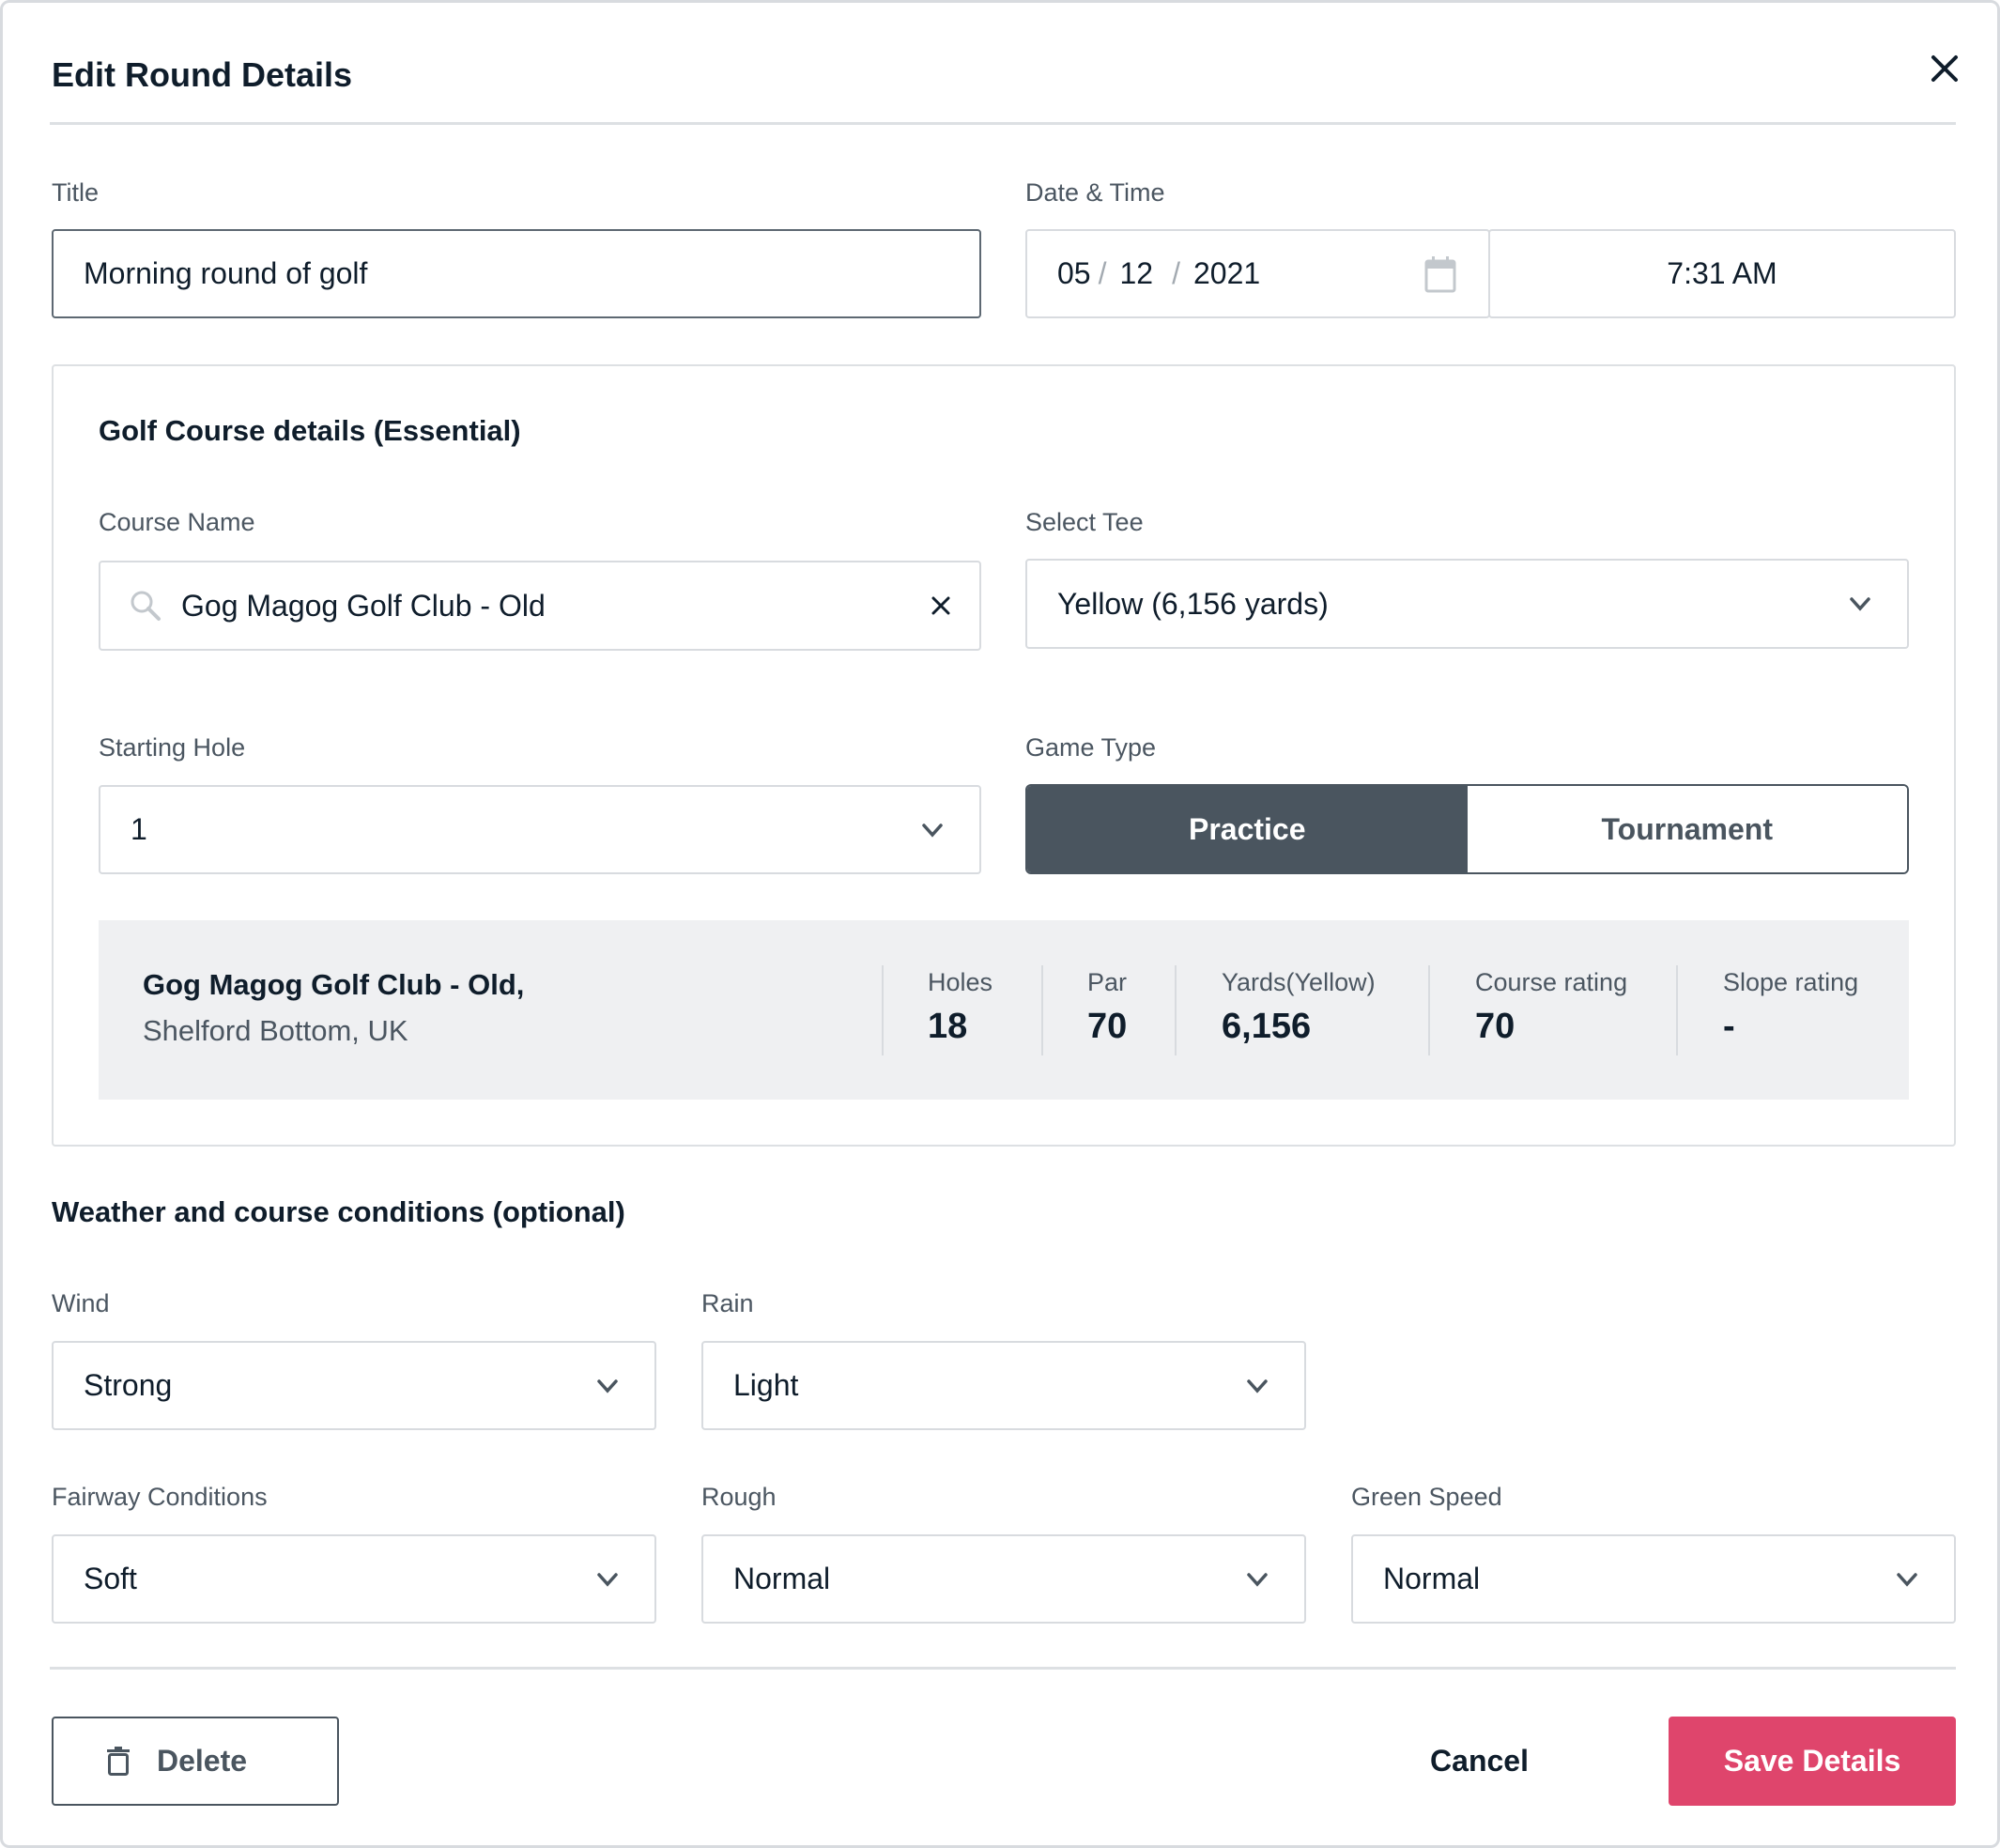 Image resolution: width=2000 pixels, height=1848 pixels. What do you see at coordinates (1247, 829) in the screenshot?
I see `game-type-practice: Practice` at bounding box center [1247, 829].